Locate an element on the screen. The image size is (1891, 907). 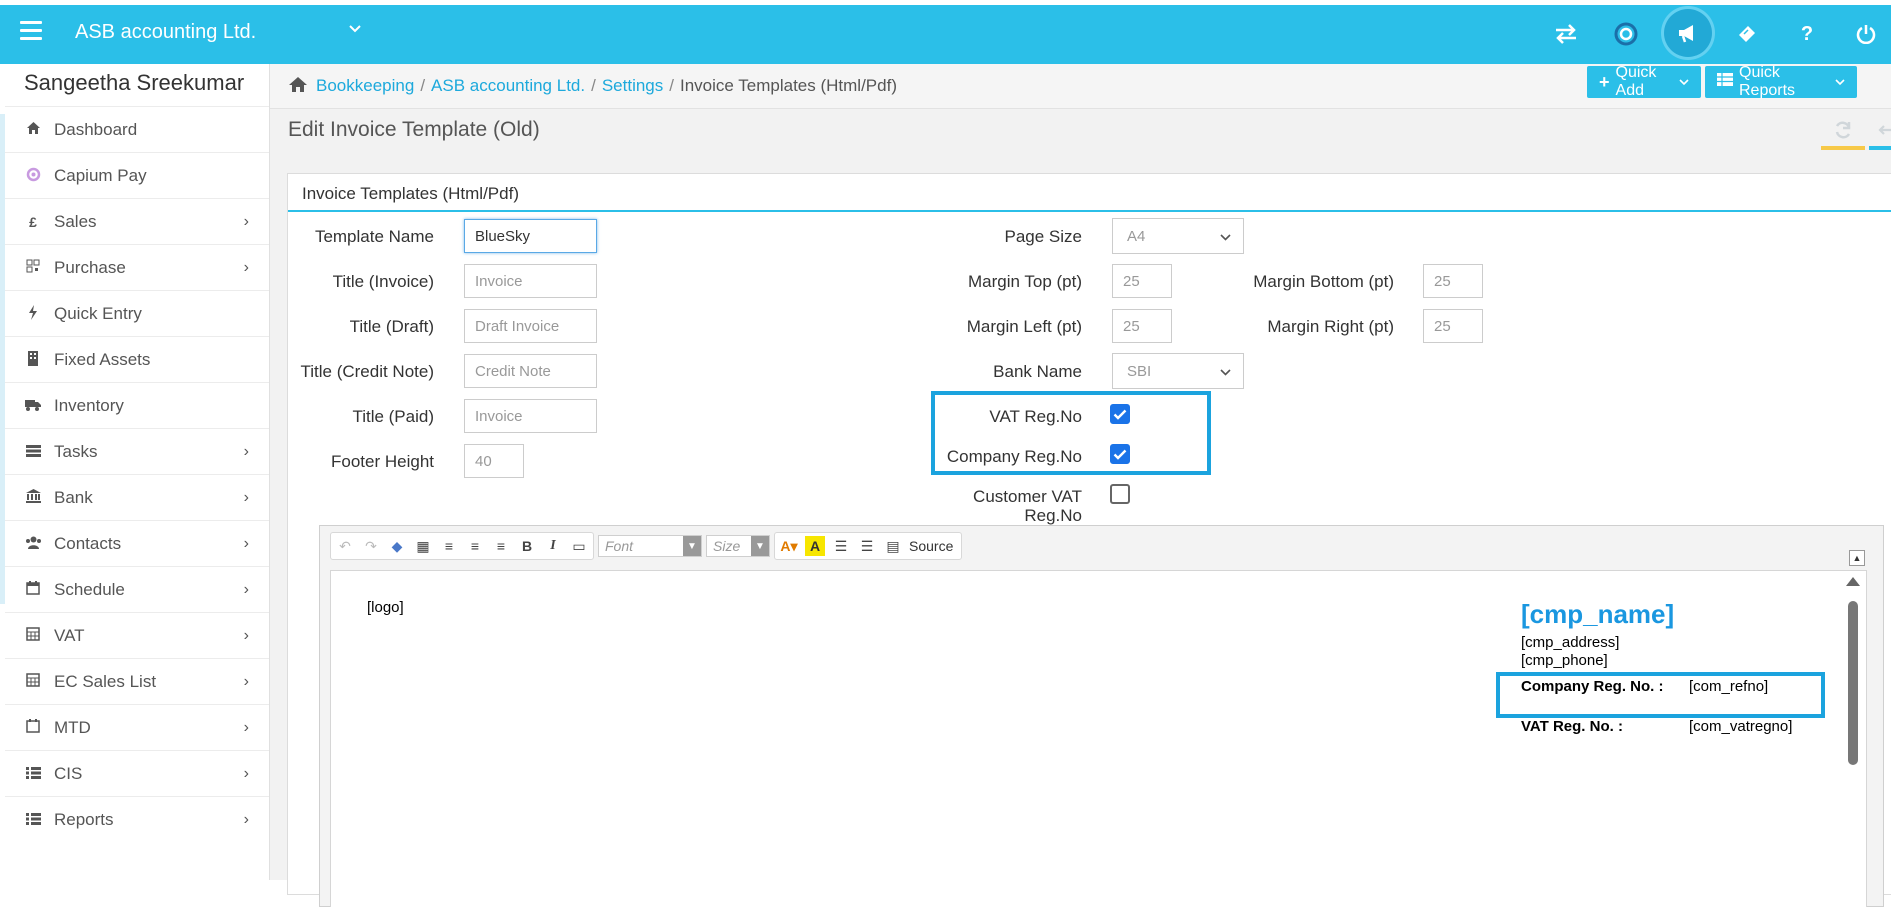
breadcrumb-settings: Settings is located at coordinates (632, 85).